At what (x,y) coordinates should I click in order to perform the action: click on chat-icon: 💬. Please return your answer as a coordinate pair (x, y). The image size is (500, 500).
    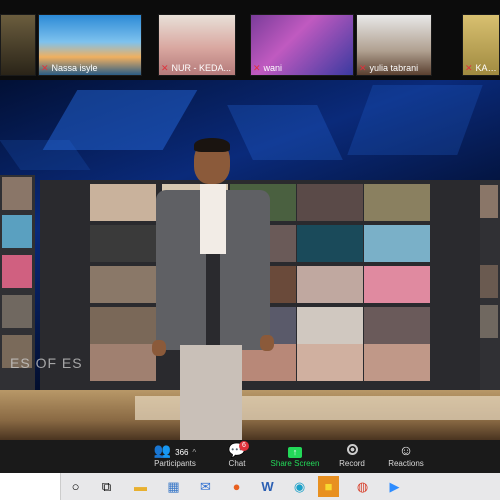
    Looking at the image, I should click on (237, 450).